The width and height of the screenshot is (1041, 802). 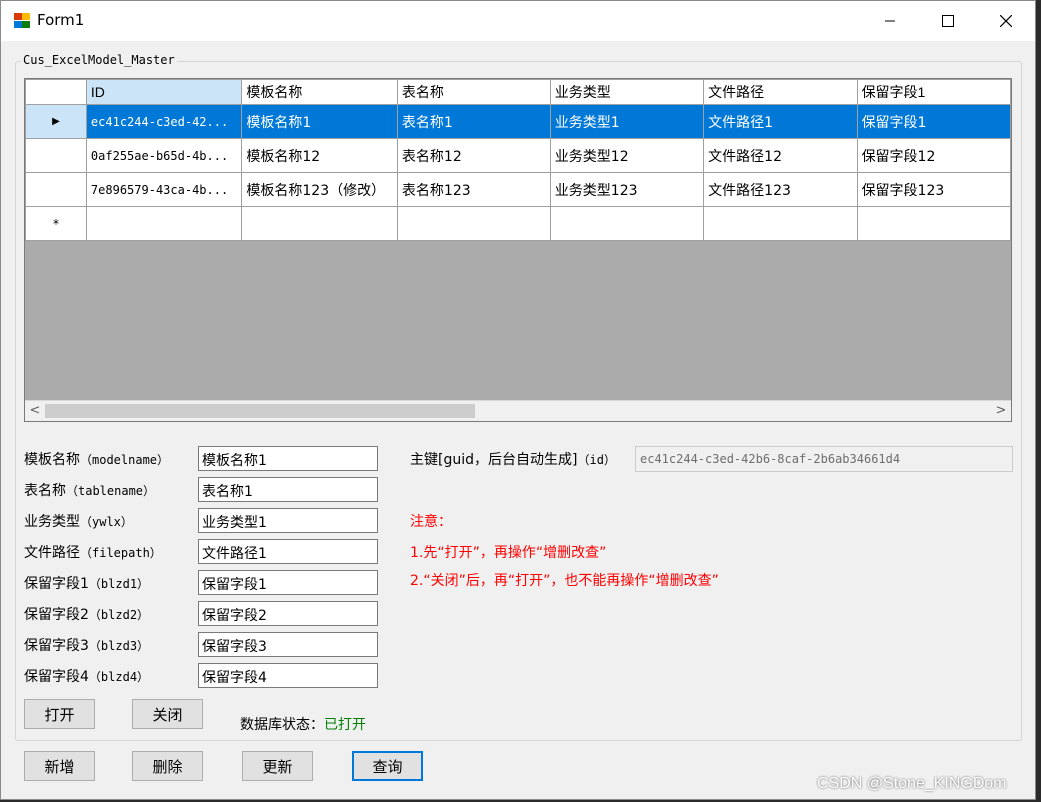 What do you see at coordinates (97, 460) in the screenshot?
I see `label-modelname: 模板名称（modelname）` at bounding box center [97, 460].